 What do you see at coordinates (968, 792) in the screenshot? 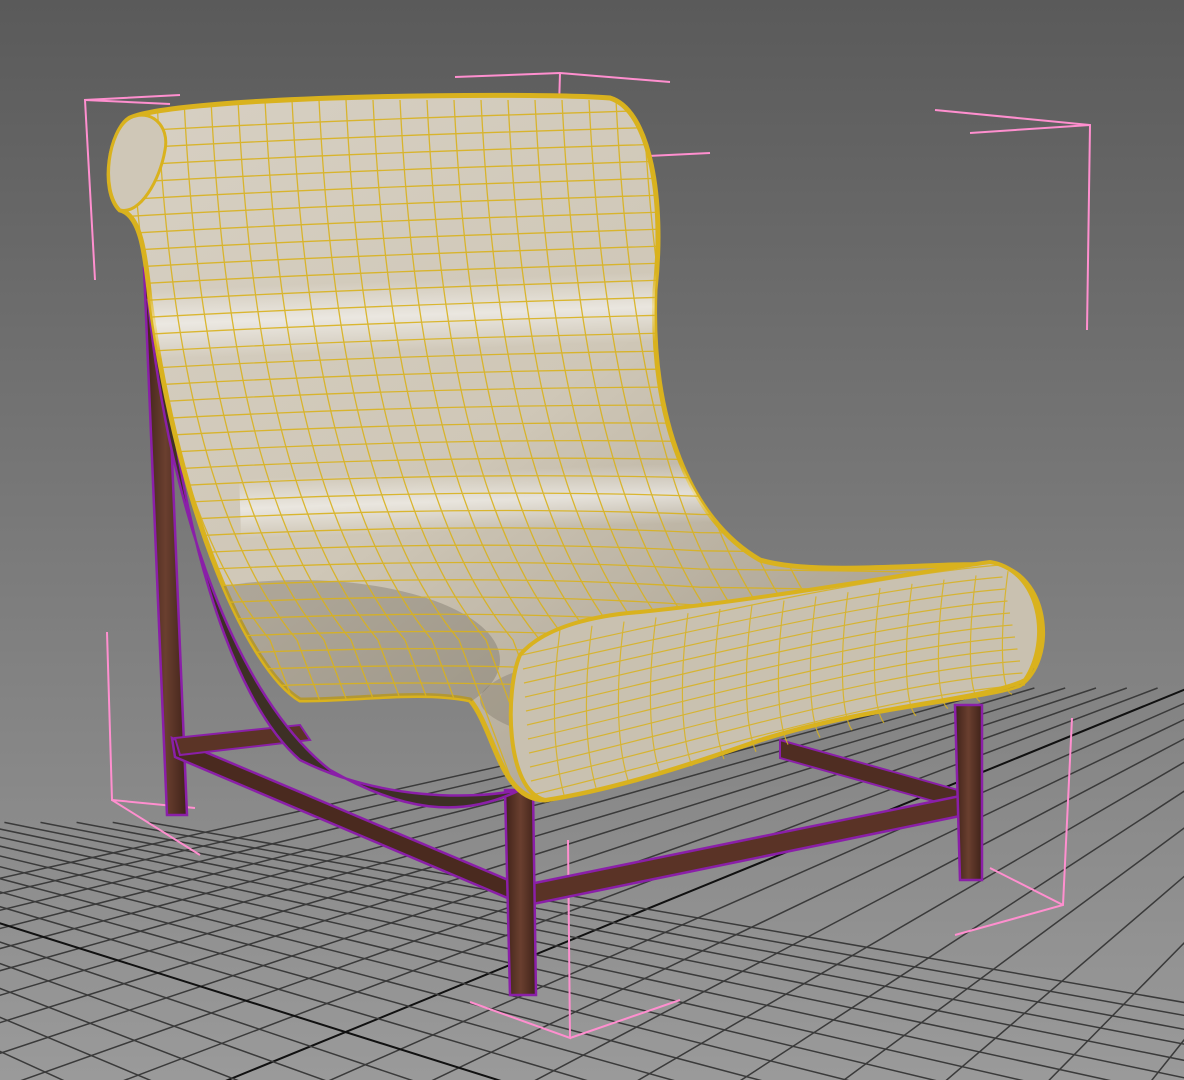
I see `frame-front-leg-right` at bounding box center [968, 792].